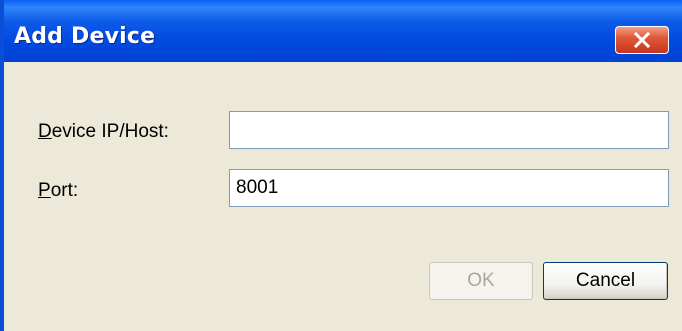 Image resolution: width=682 pixels, height=331 pixels. I want to click on close-icon, so click(642, 40).